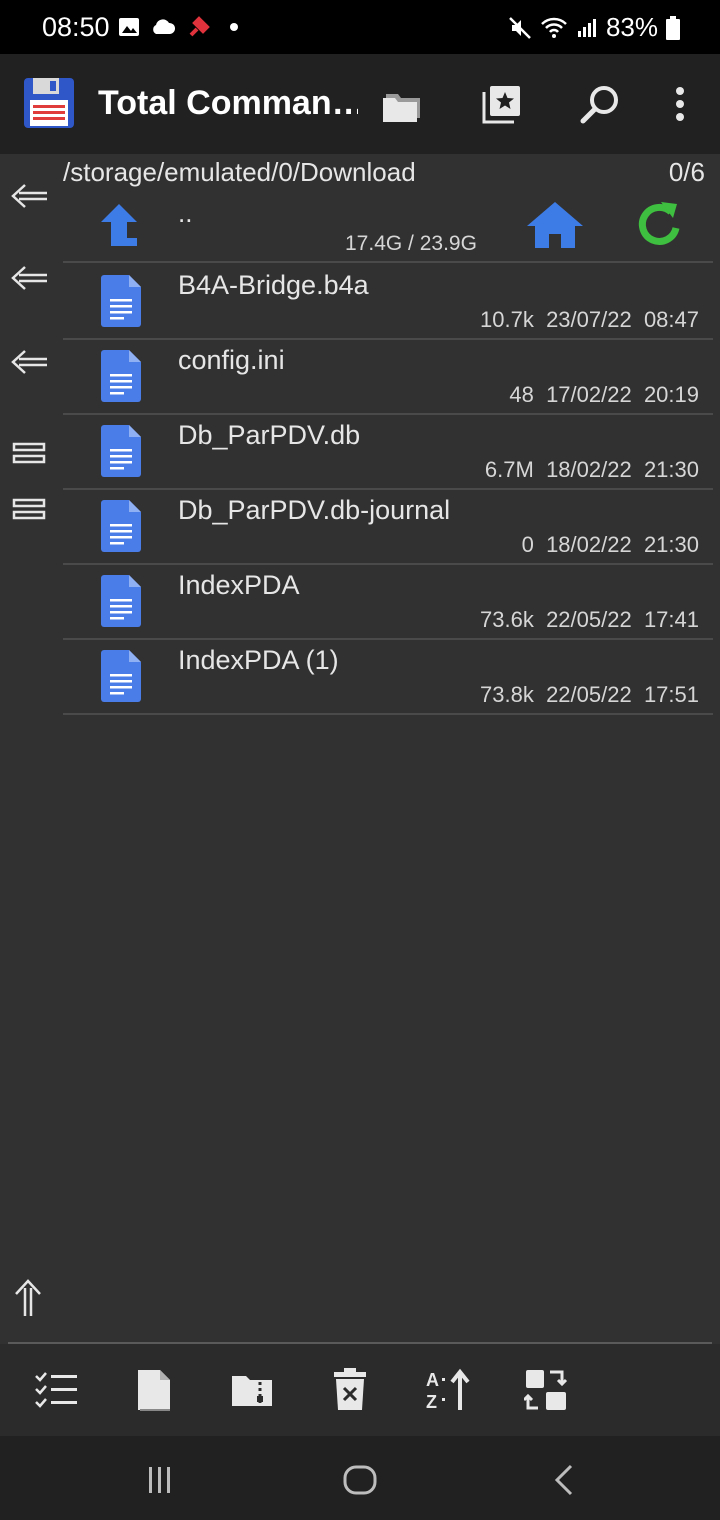 This screenshot has height=1520, width=720. What do you see at coordinates (686, 172) in the screenshot?
I see `selection-count: 0/6` at bounding box center [686, 172].